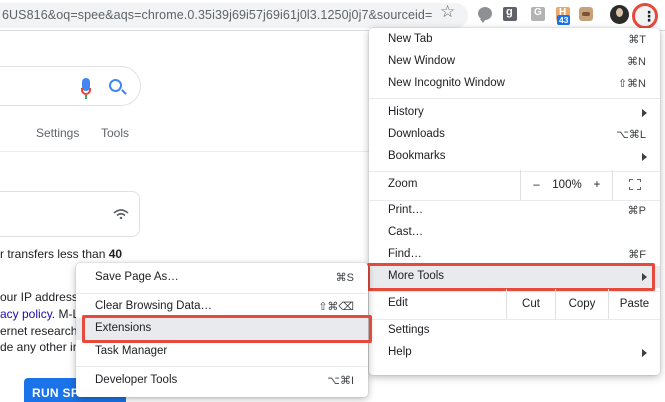 The width and height of the screenshot is (665, 402). I want to click on wifi-icon, so click(121, 214).